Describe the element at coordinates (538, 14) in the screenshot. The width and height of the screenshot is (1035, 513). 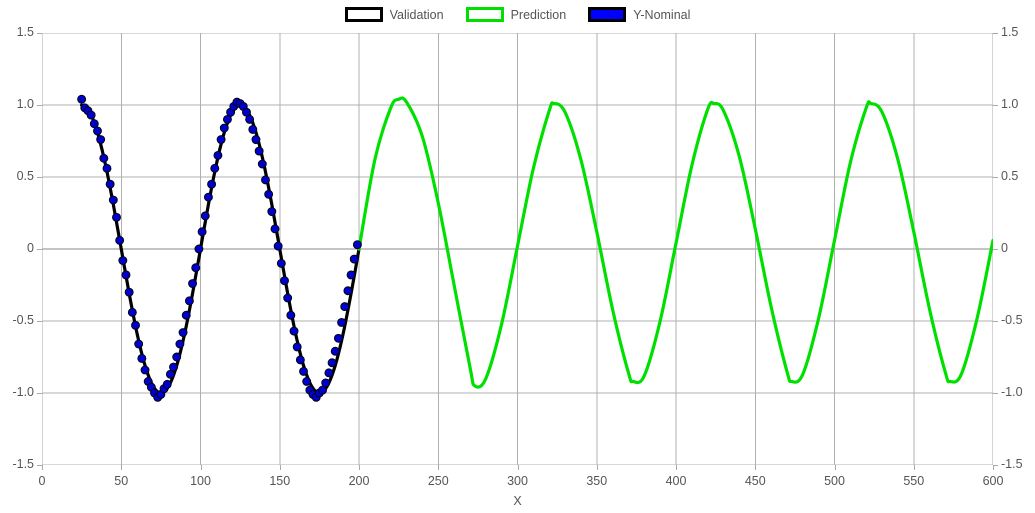
I see `legend-label-prediction: Prediction` at that location.